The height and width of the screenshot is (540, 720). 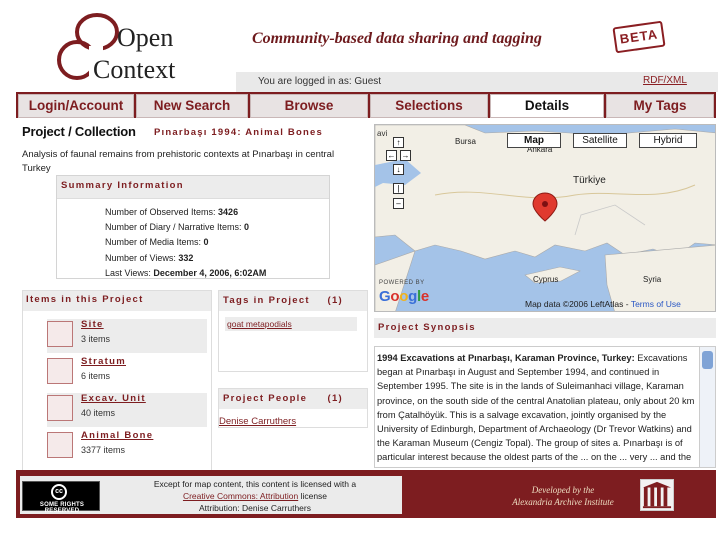 What do you see at coordinates (113, 398) in the screenshot?
I see `item-name-link: Excav. Unit` at bounding box center [113, 398].